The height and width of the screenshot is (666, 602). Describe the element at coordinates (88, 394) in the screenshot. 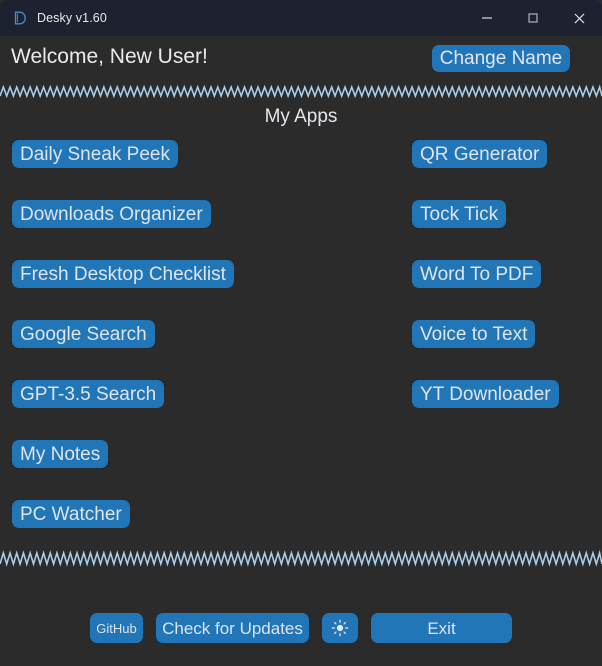

I see `app-button-gpt-35-search: GPT-3.5 Search` at that location.